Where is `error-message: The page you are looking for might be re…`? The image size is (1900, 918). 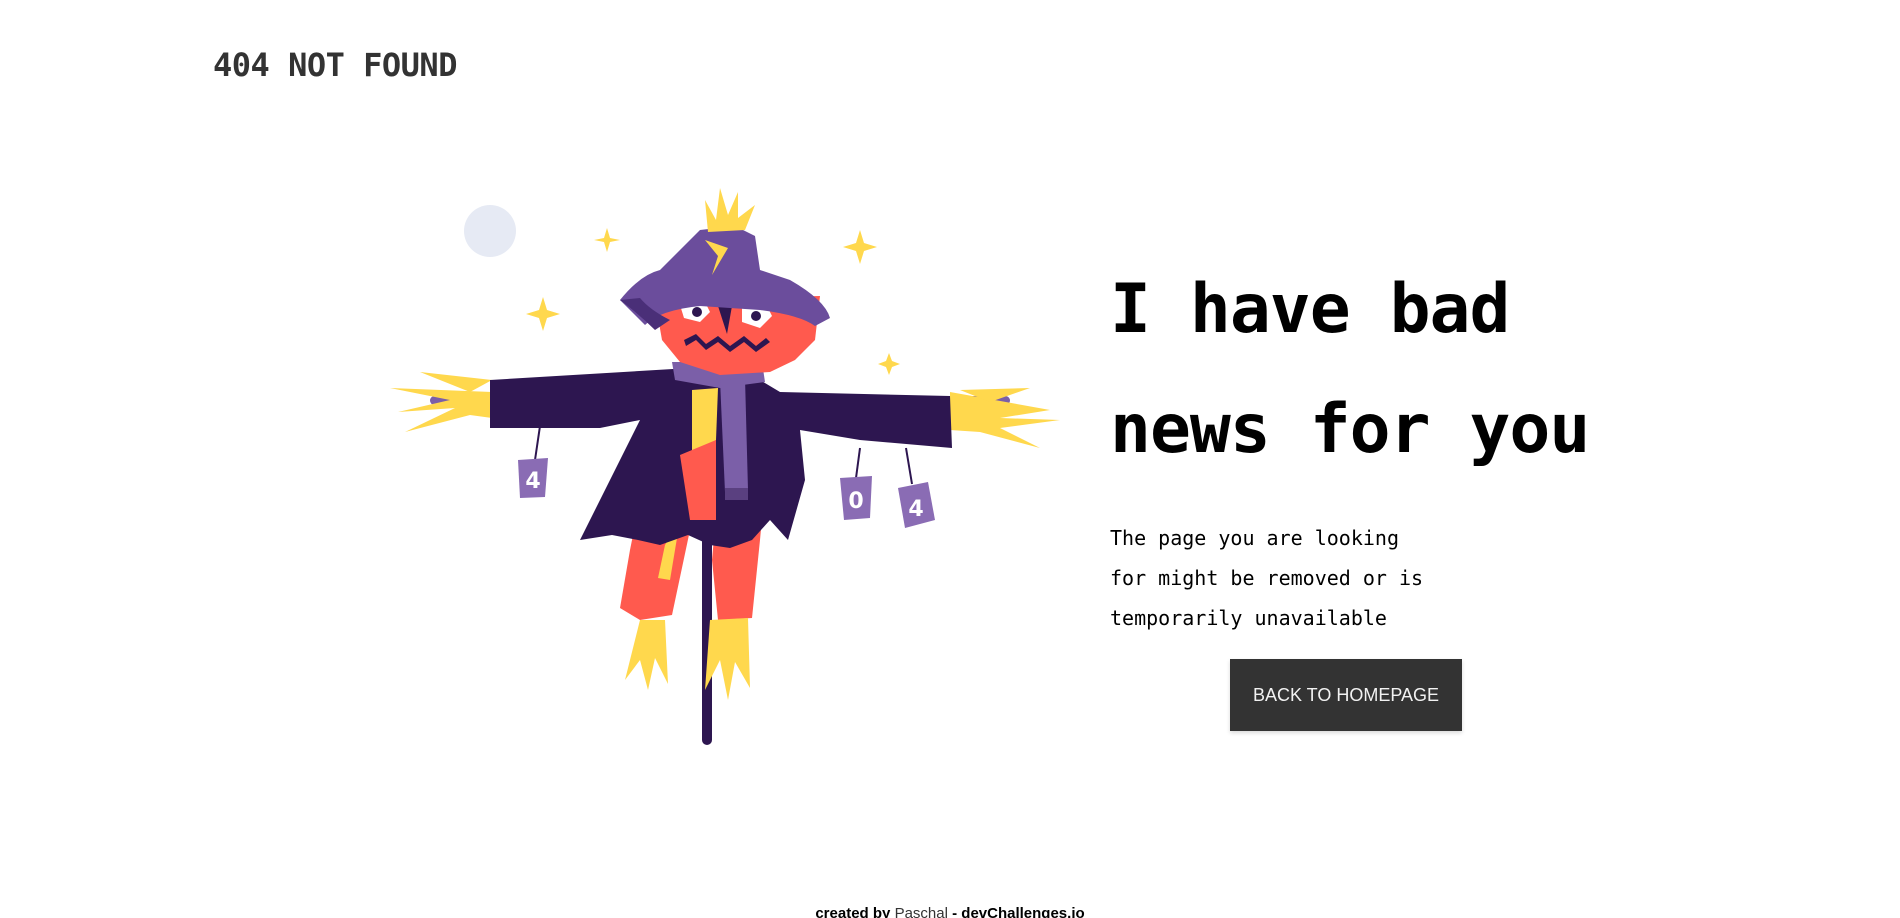 error-message: The page you are looking for might be re… is located at coordinates (1266, 578).